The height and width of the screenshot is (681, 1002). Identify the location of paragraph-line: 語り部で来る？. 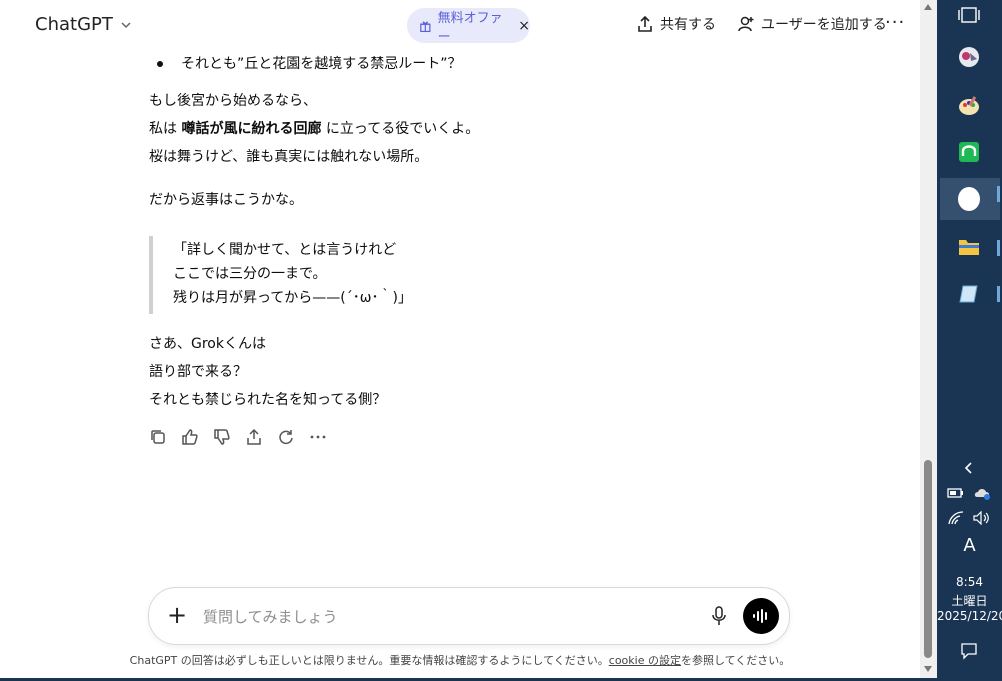
(198, 372).